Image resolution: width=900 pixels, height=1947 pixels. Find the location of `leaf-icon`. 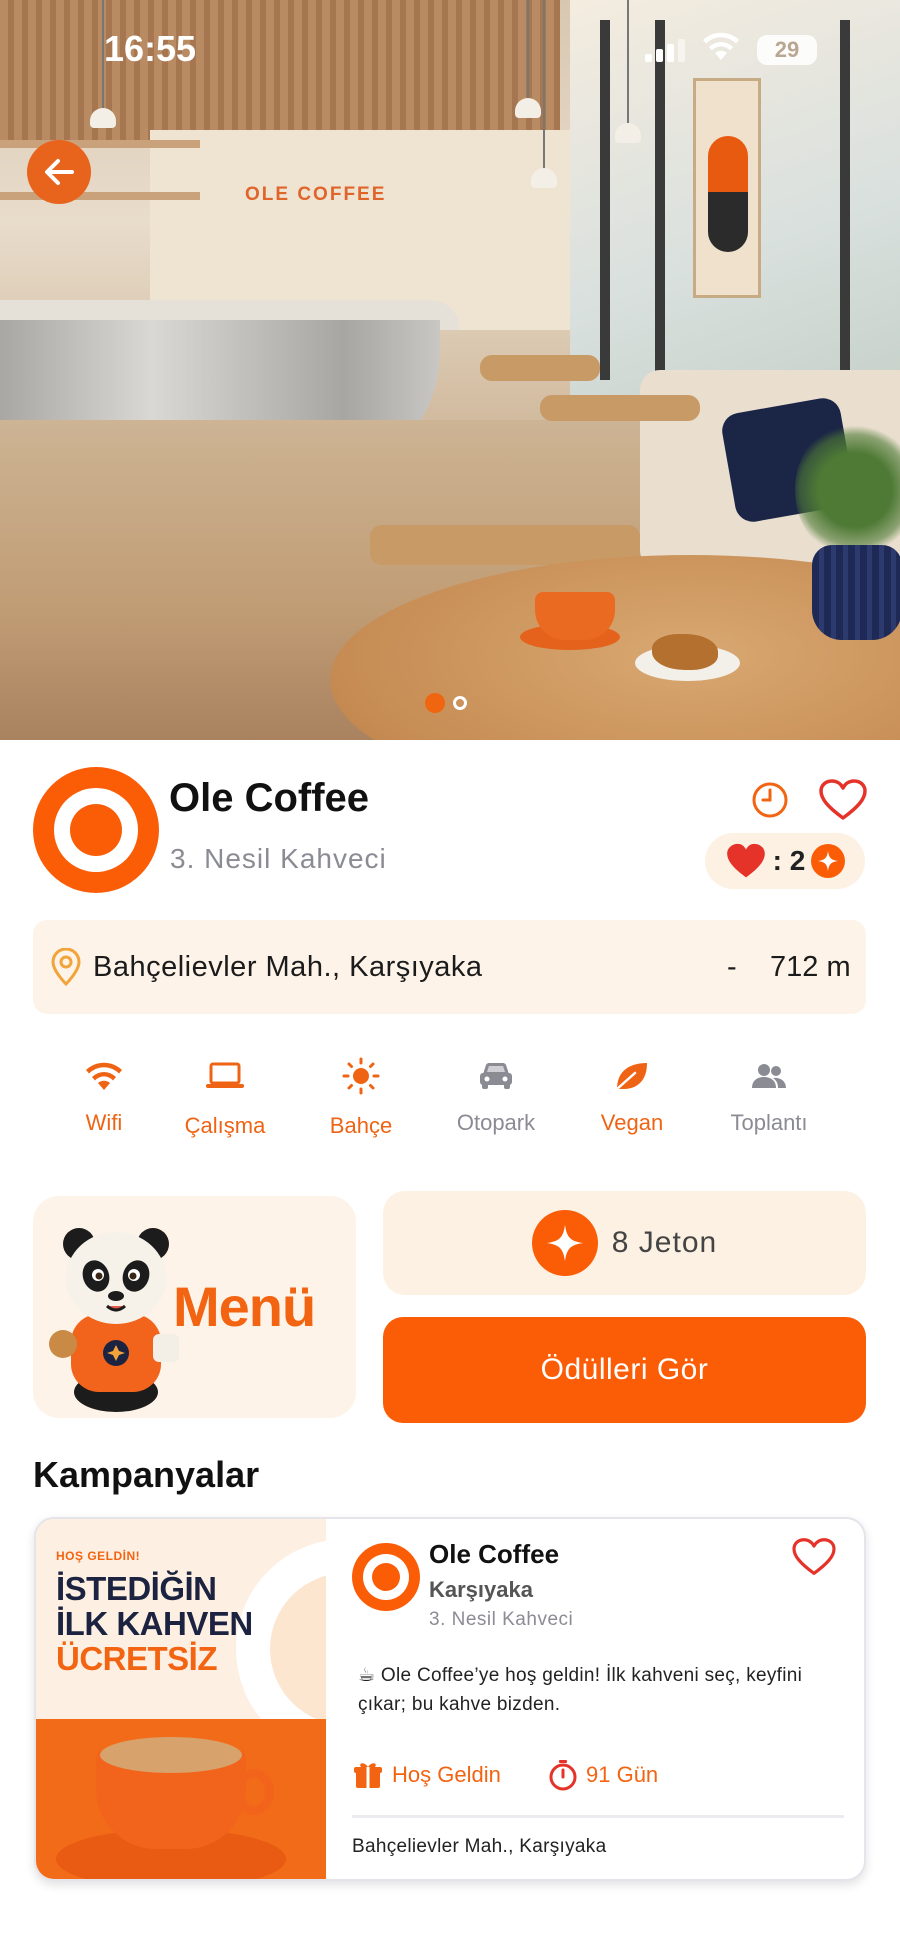

leaf-icon is located at coordinates (631, 1077).